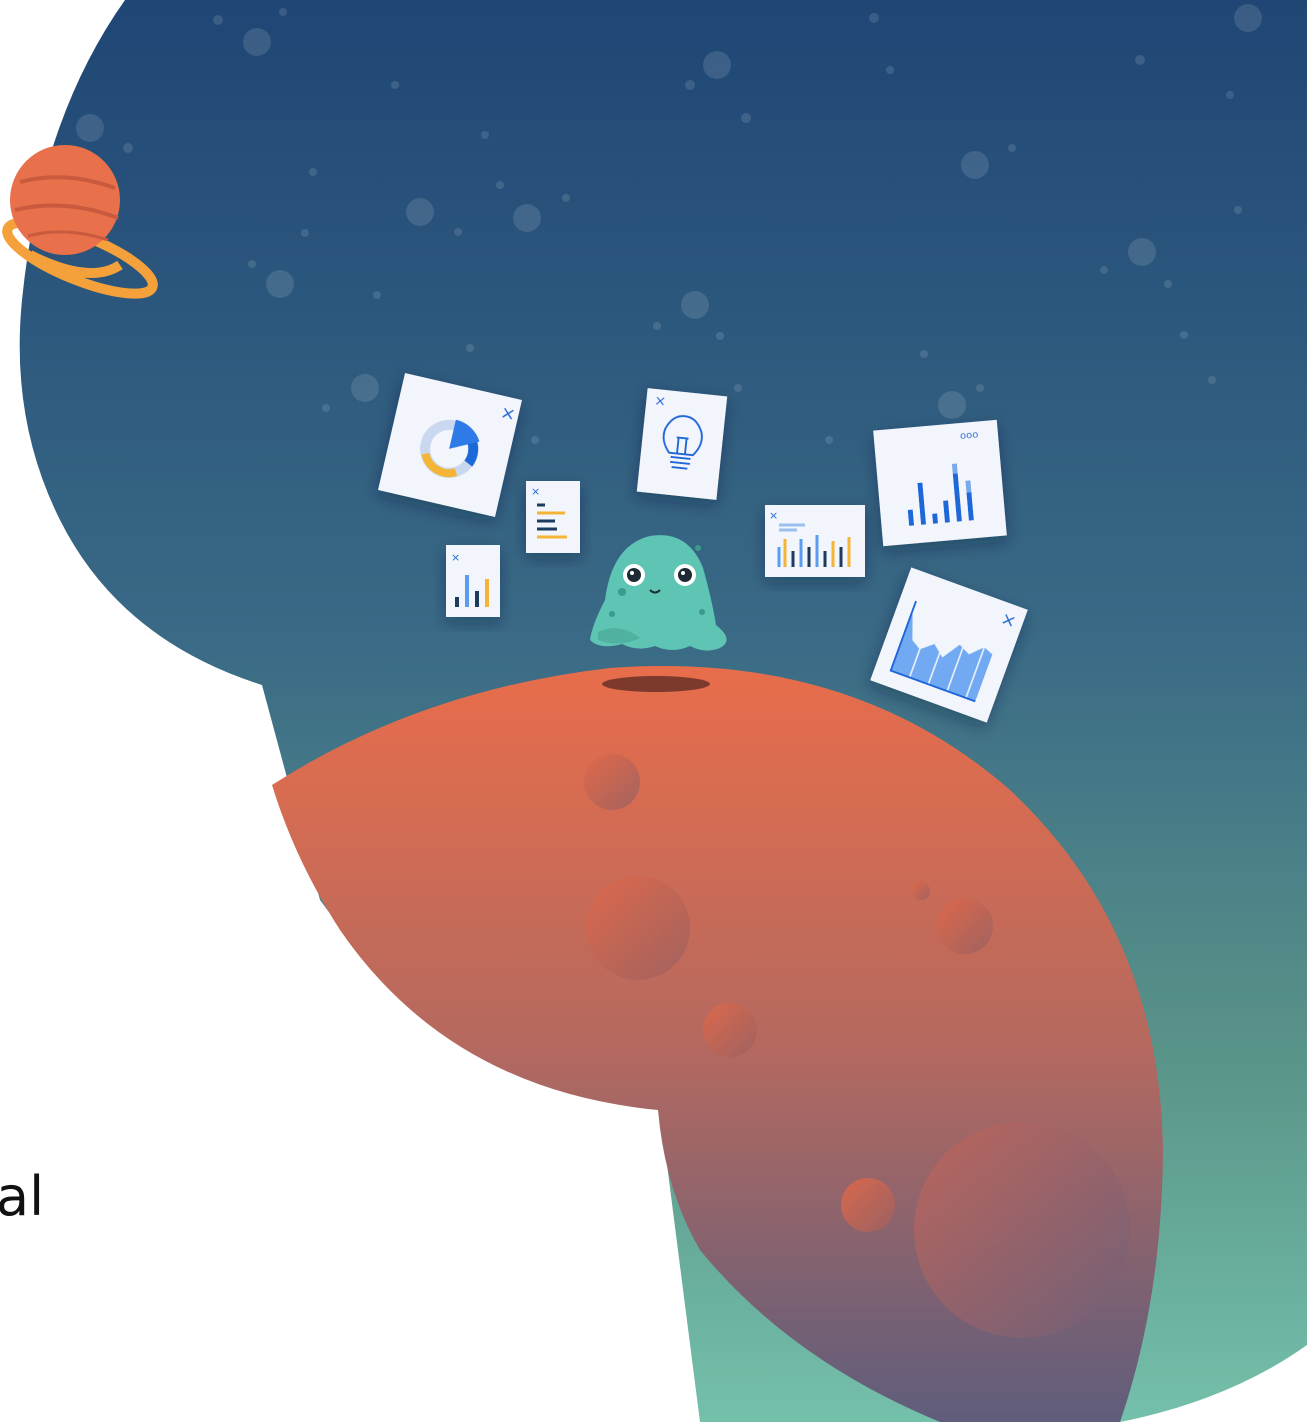 This screenshot has height=1422, width=1307. I want to click on blob-shadow, so click(656, 684).